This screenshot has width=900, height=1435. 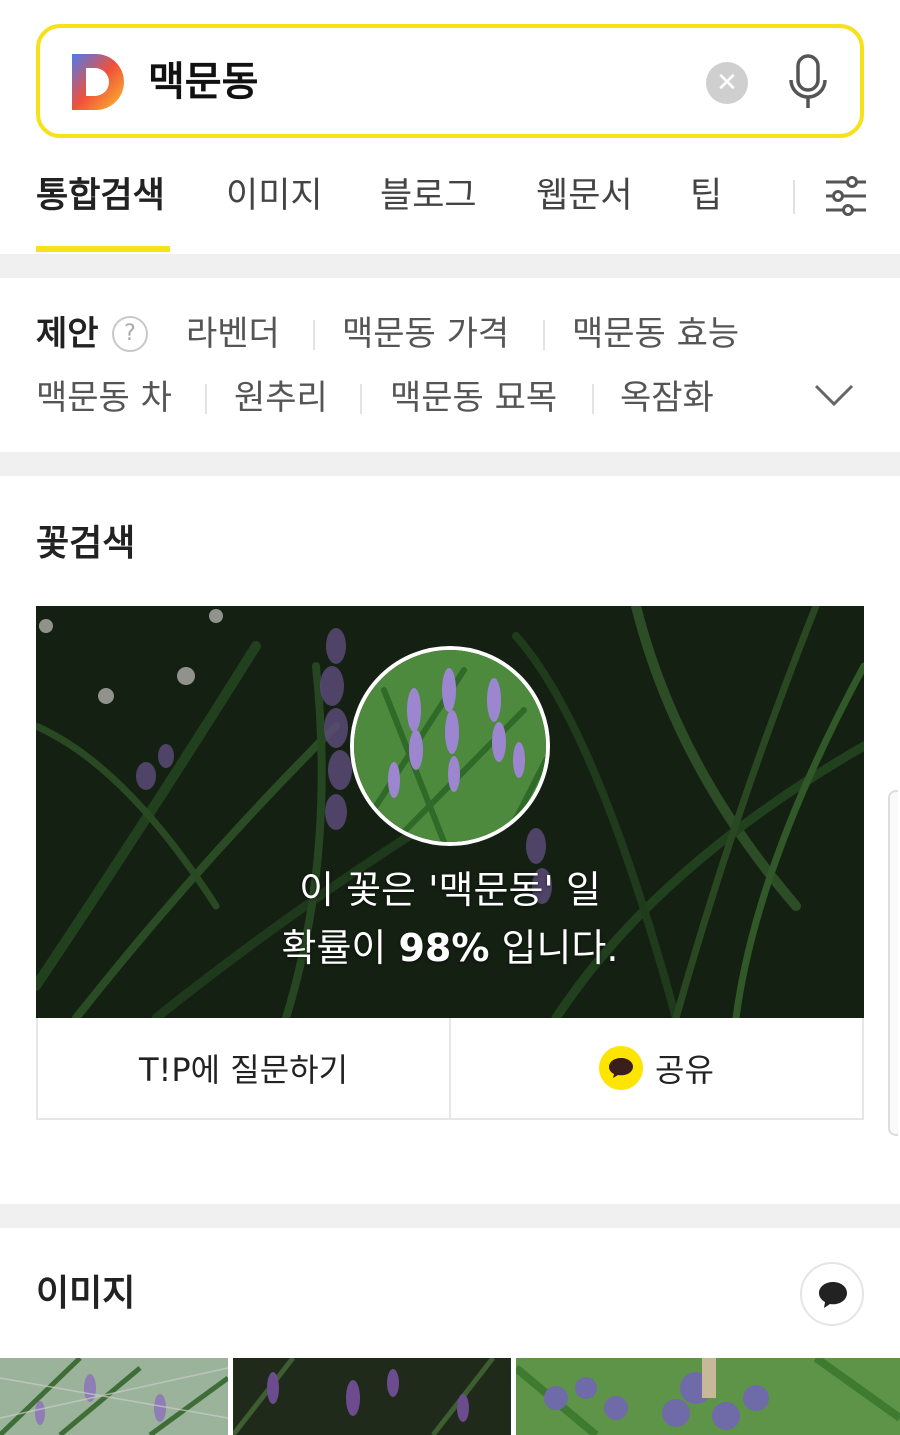 What do you see at coordinates (893, 963) in the screenshot?
I see `scrollbar` at bounding box center [893, 963].